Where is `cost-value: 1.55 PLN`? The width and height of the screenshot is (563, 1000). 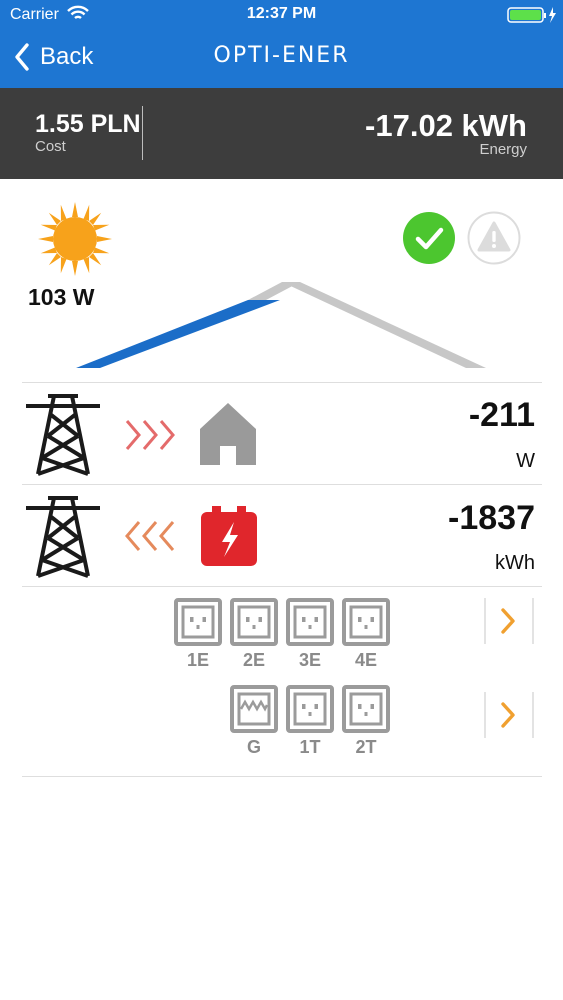
cost-value: 1.55 PLN is located at coordinates (88, 124).